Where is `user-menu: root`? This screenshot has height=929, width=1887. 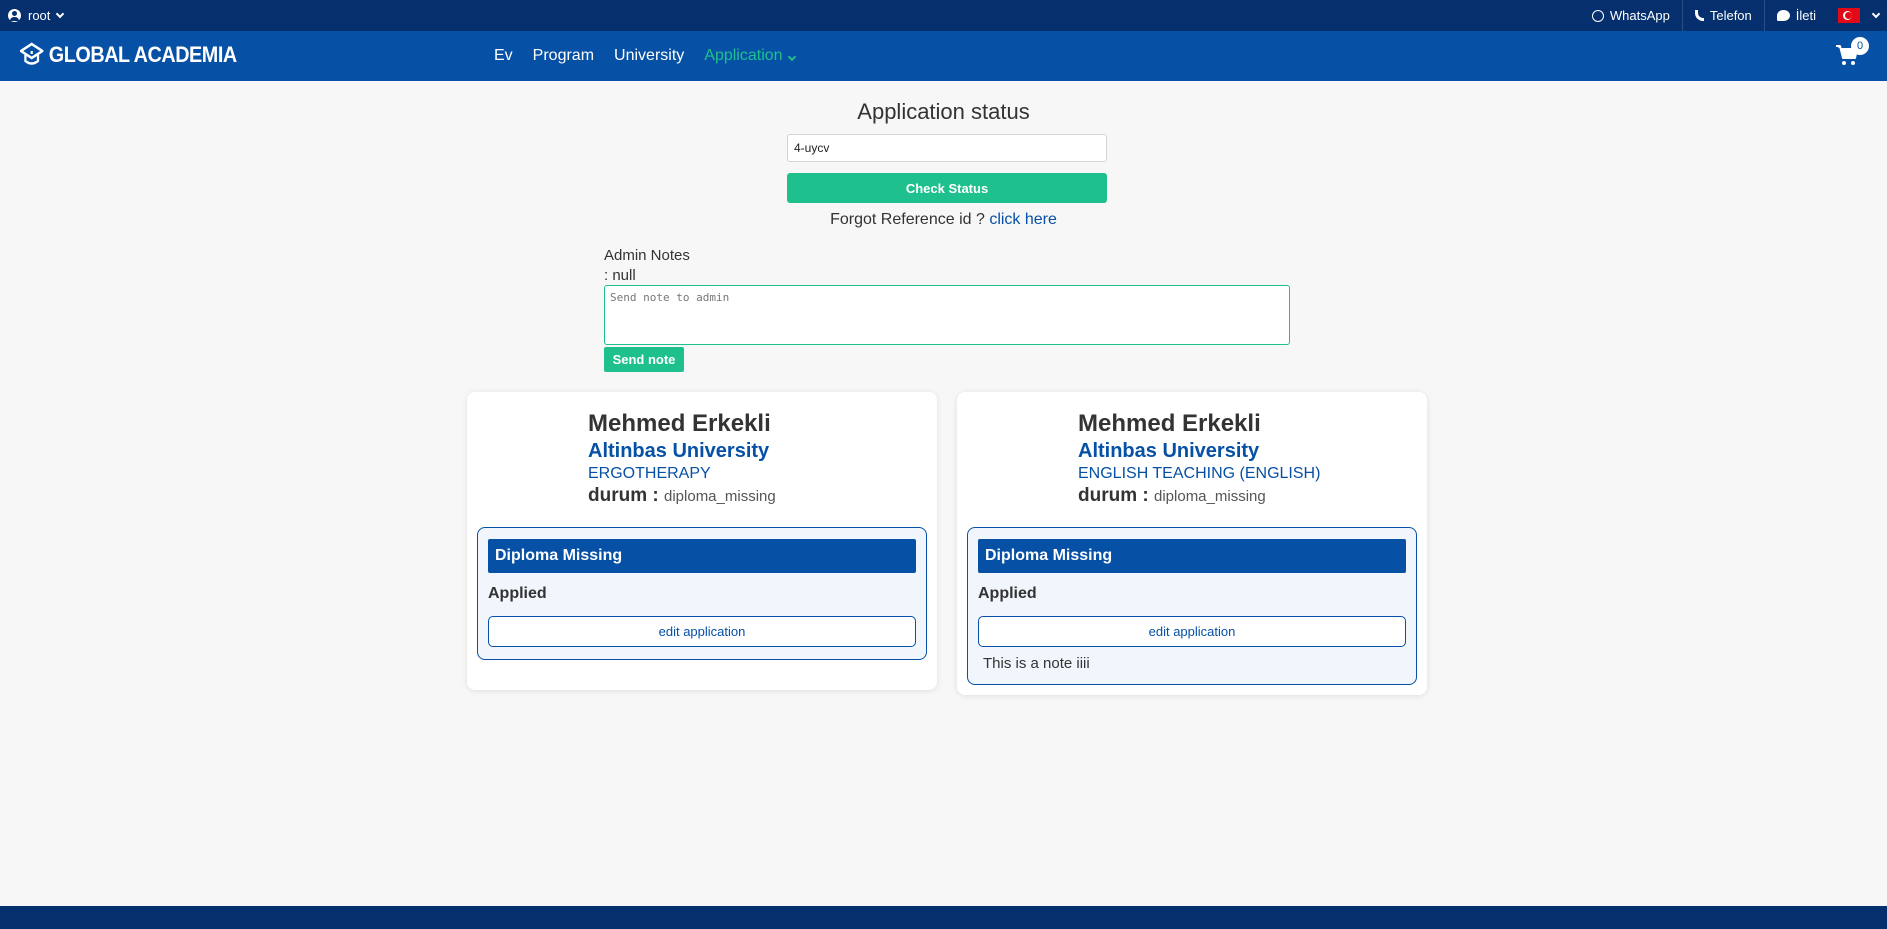
user-menu: root is located at coordinates (36, 15).